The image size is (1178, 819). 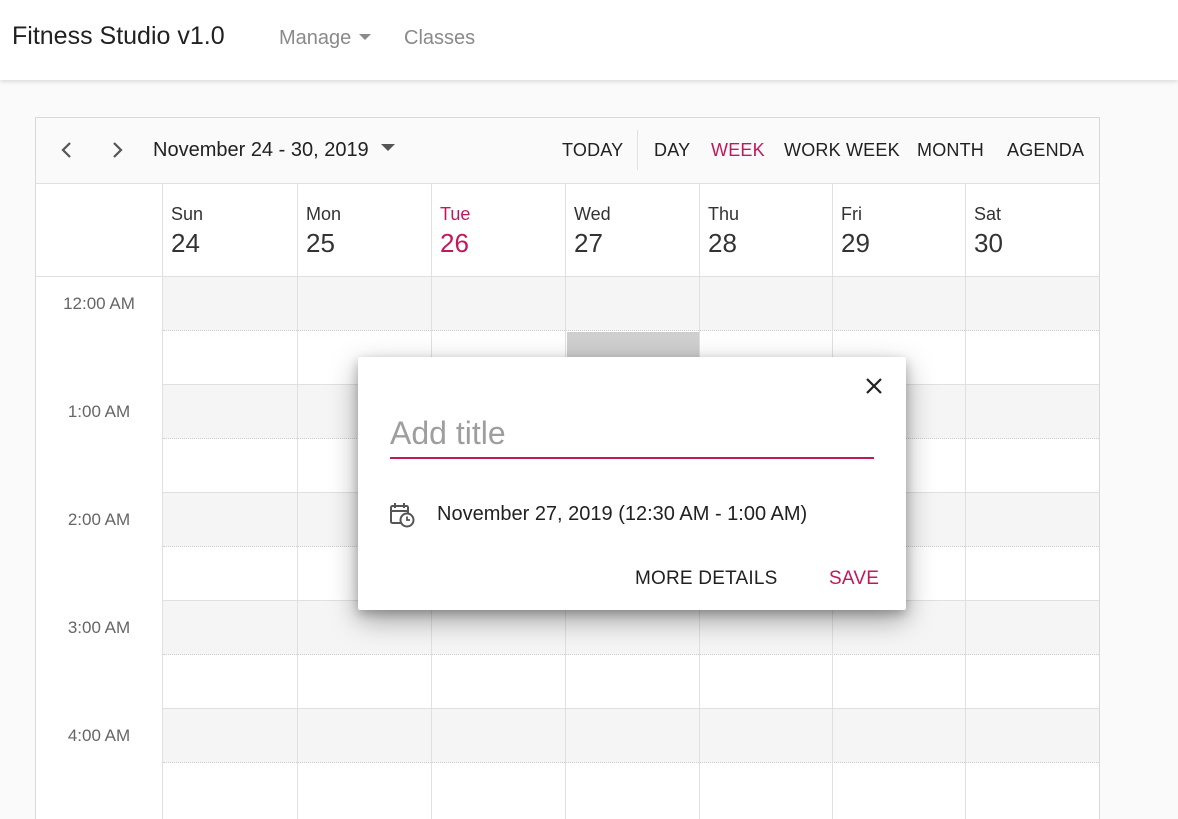 I want to click on day-header-tue: Tue 26, so click(x=498, y=230).